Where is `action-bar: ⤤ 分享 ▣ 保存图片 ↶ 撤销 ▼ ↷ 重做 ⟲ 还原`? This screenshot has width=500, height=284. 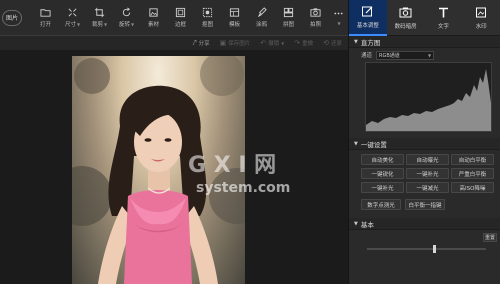 action-bar: ⤤ 分享 ▣ 保存图片 ↶ 撤销 ▼ ↷ 重做 ⟲ 还原 is located at coordinates (174, 43).